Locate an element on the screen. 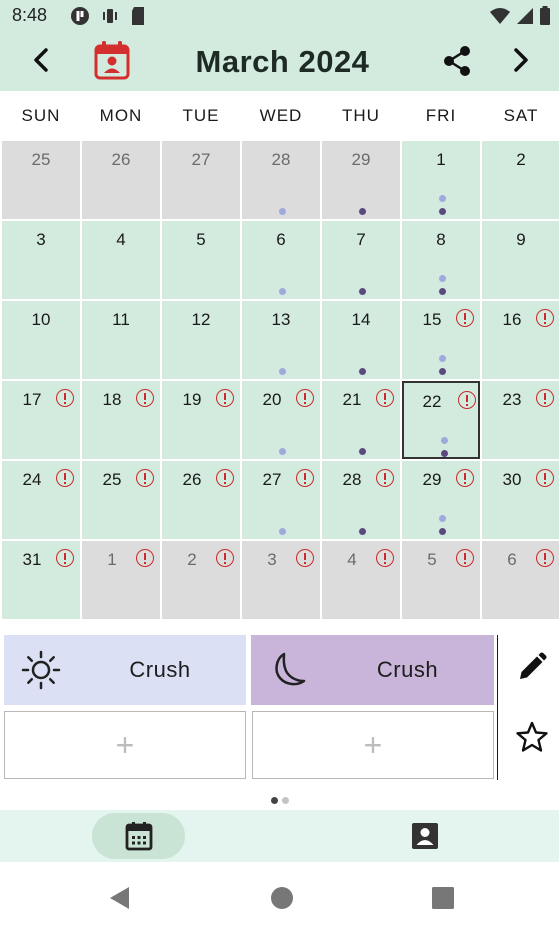 The image size is (559, 932). day-cell: 31 is located at coordinates (41, 580).